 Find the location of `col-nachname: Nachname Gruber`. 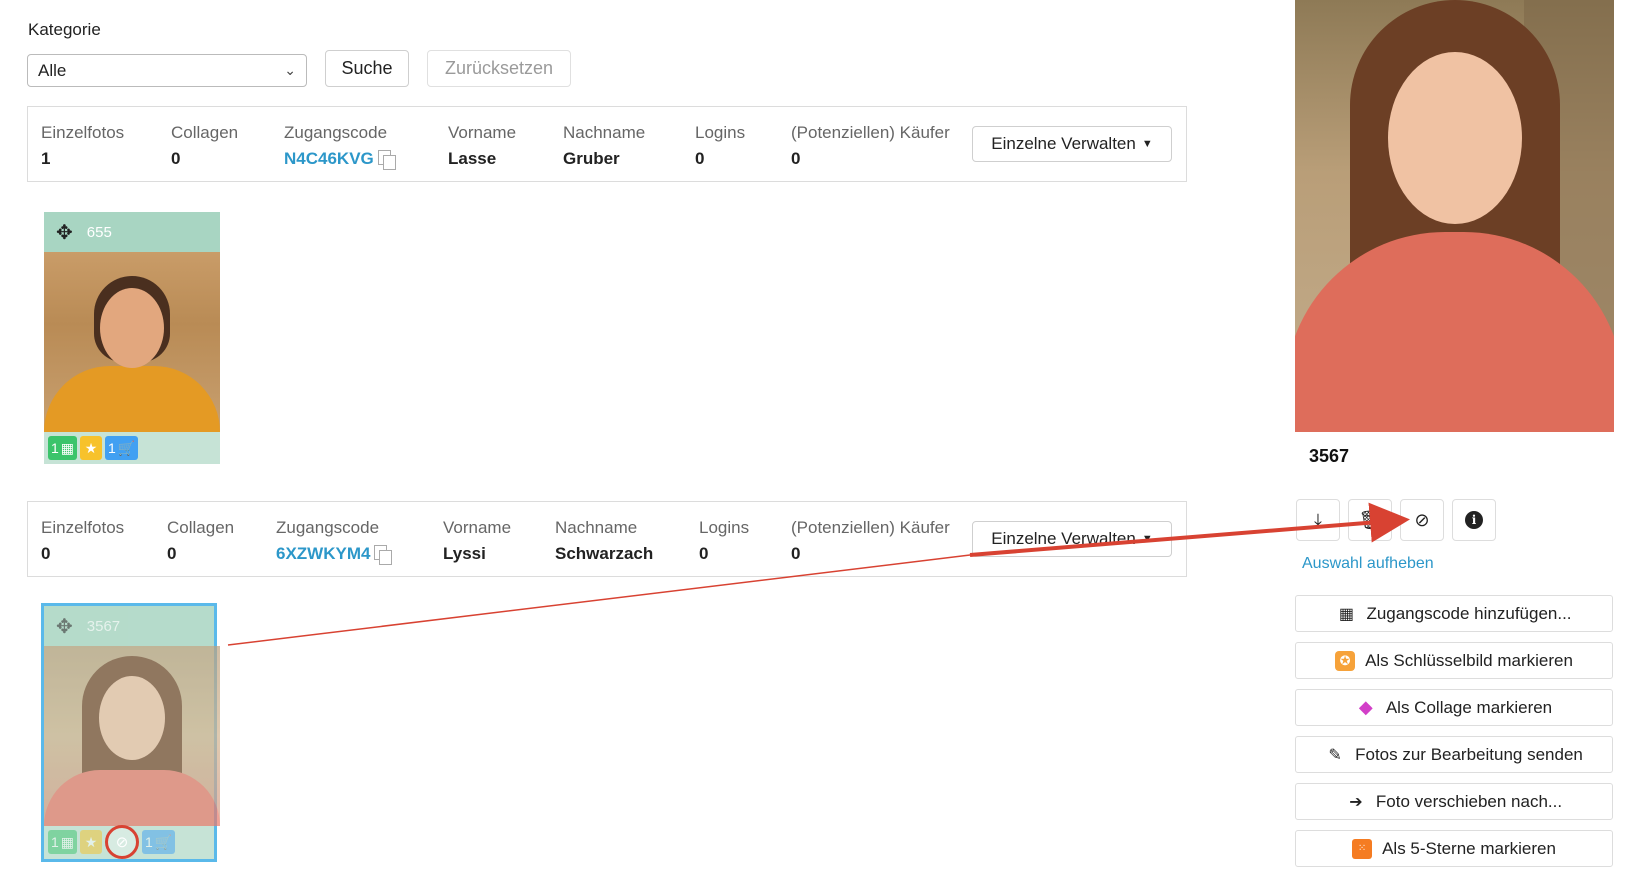

col-nachname: Nachname Gruber is located at coordinates (604, 146).